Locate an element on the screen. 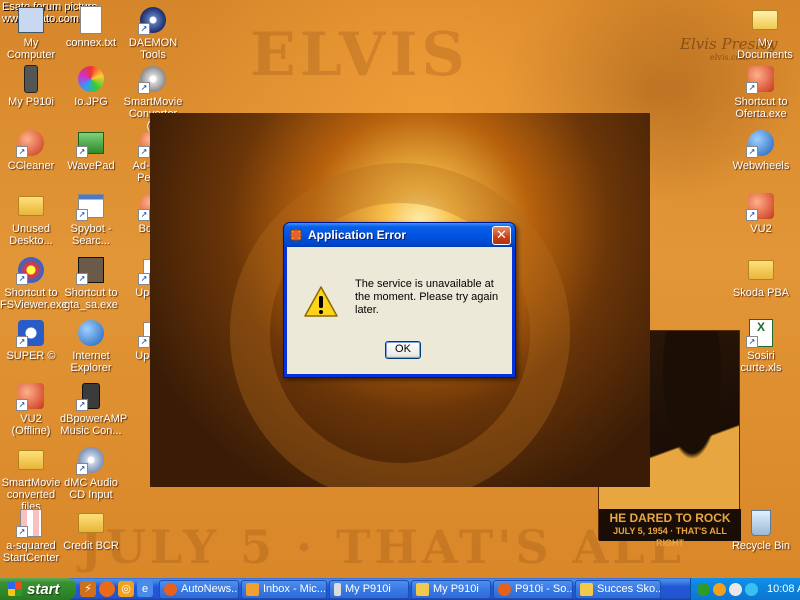 This screenshot has height=600, width=800. fsviewer-icon is located at coordinates (31, 270).